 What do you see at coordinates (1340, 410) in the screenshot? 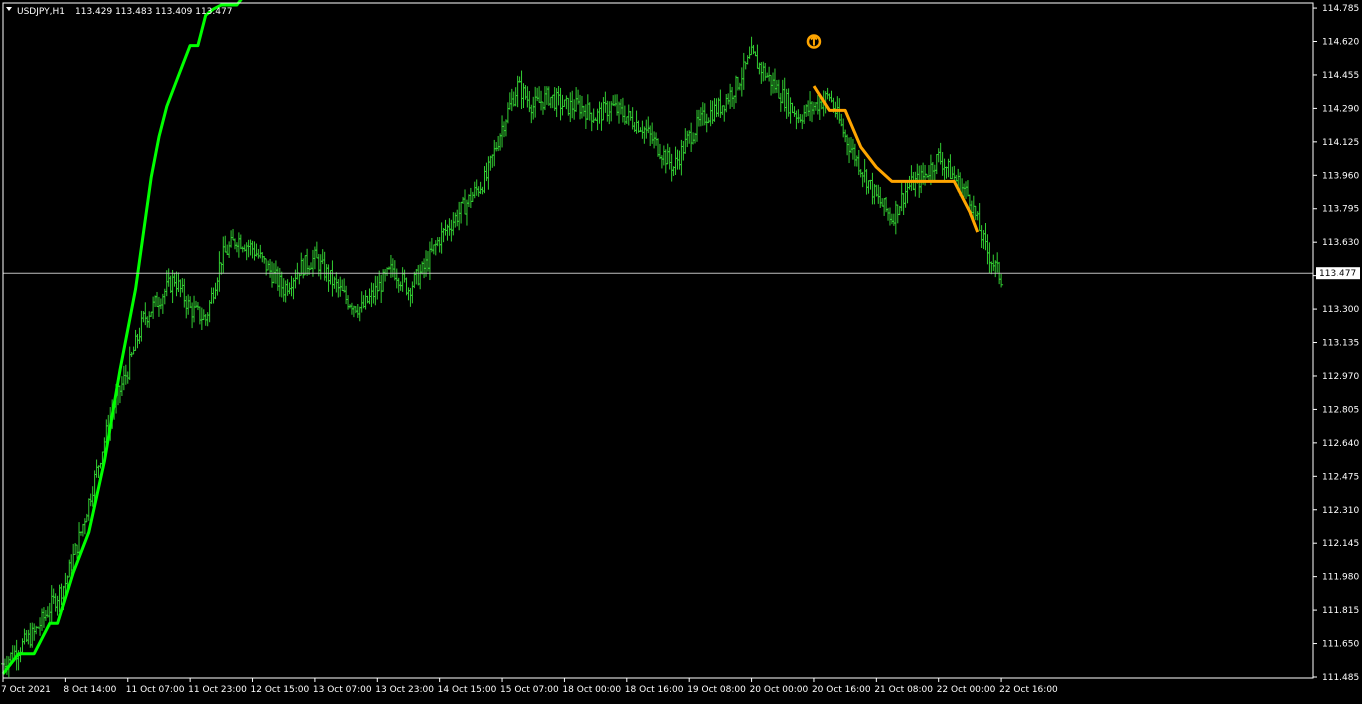
I see `y-tick-label: 112.805` at bounding box center [1340, 410].